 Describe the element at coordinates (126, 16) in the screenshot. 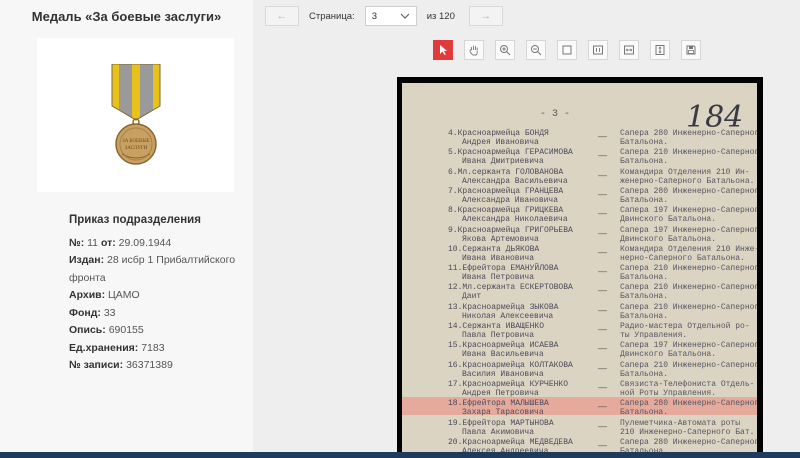

I see `award-title: Медаль «За боевые заслуги»` at that location.